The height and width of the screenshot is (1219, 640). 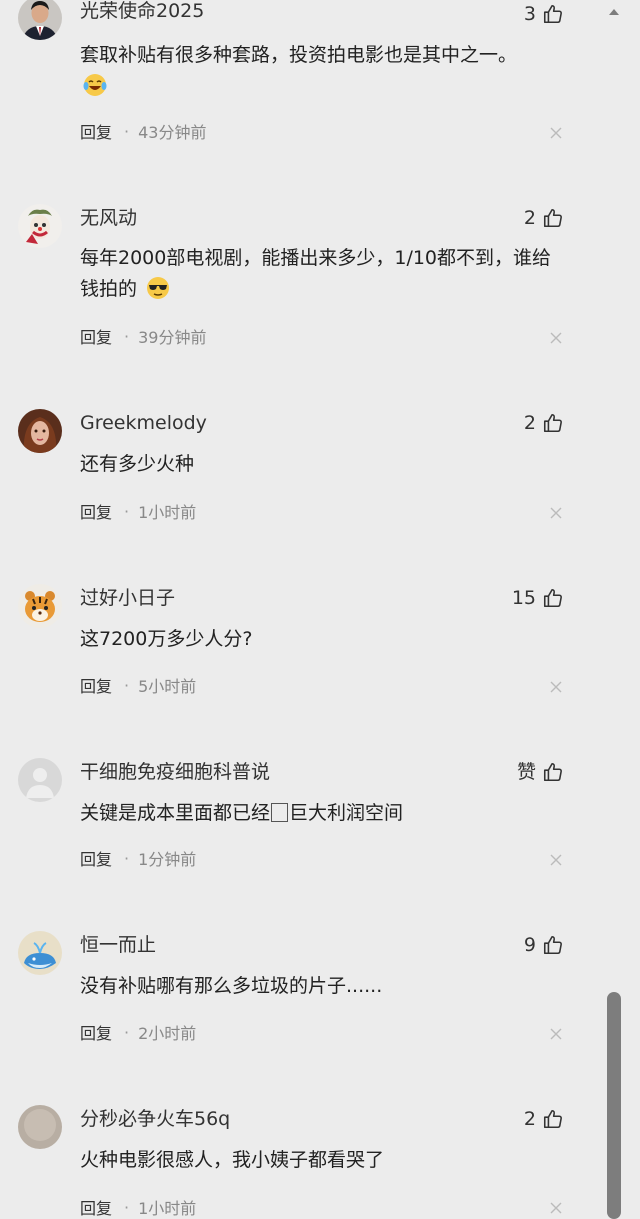 I want to click on comment-text: 火种电影很感人，我小姨子都看哭了, so click(x=232, y=1160).